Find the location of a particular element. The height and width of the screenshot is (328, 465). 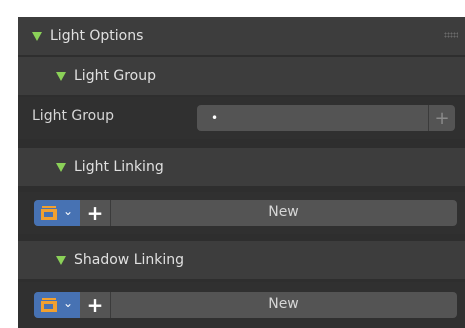

light-group-field: • + is located at coordinates (326, 118).